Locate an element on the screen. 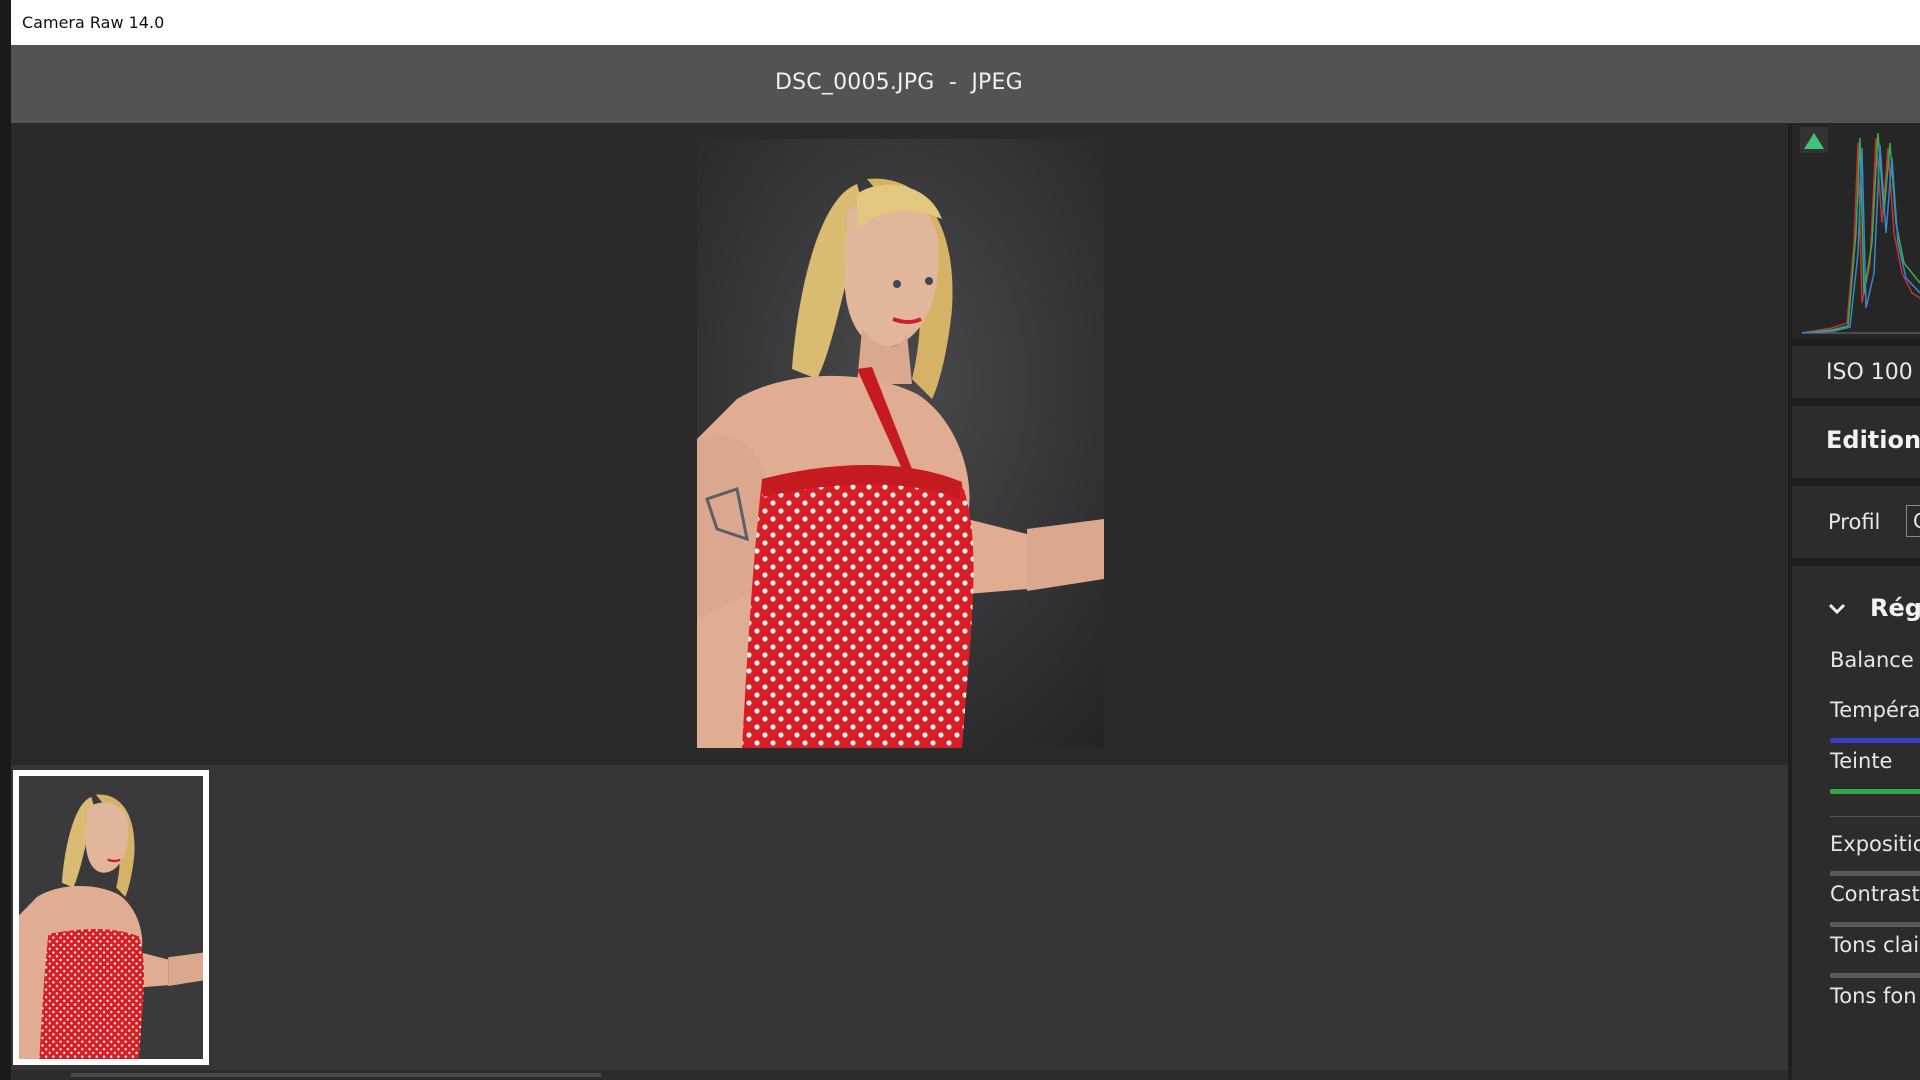 This screenshot has width=1920, height=1080. tint-slider is located at coordinates (1875, 791).